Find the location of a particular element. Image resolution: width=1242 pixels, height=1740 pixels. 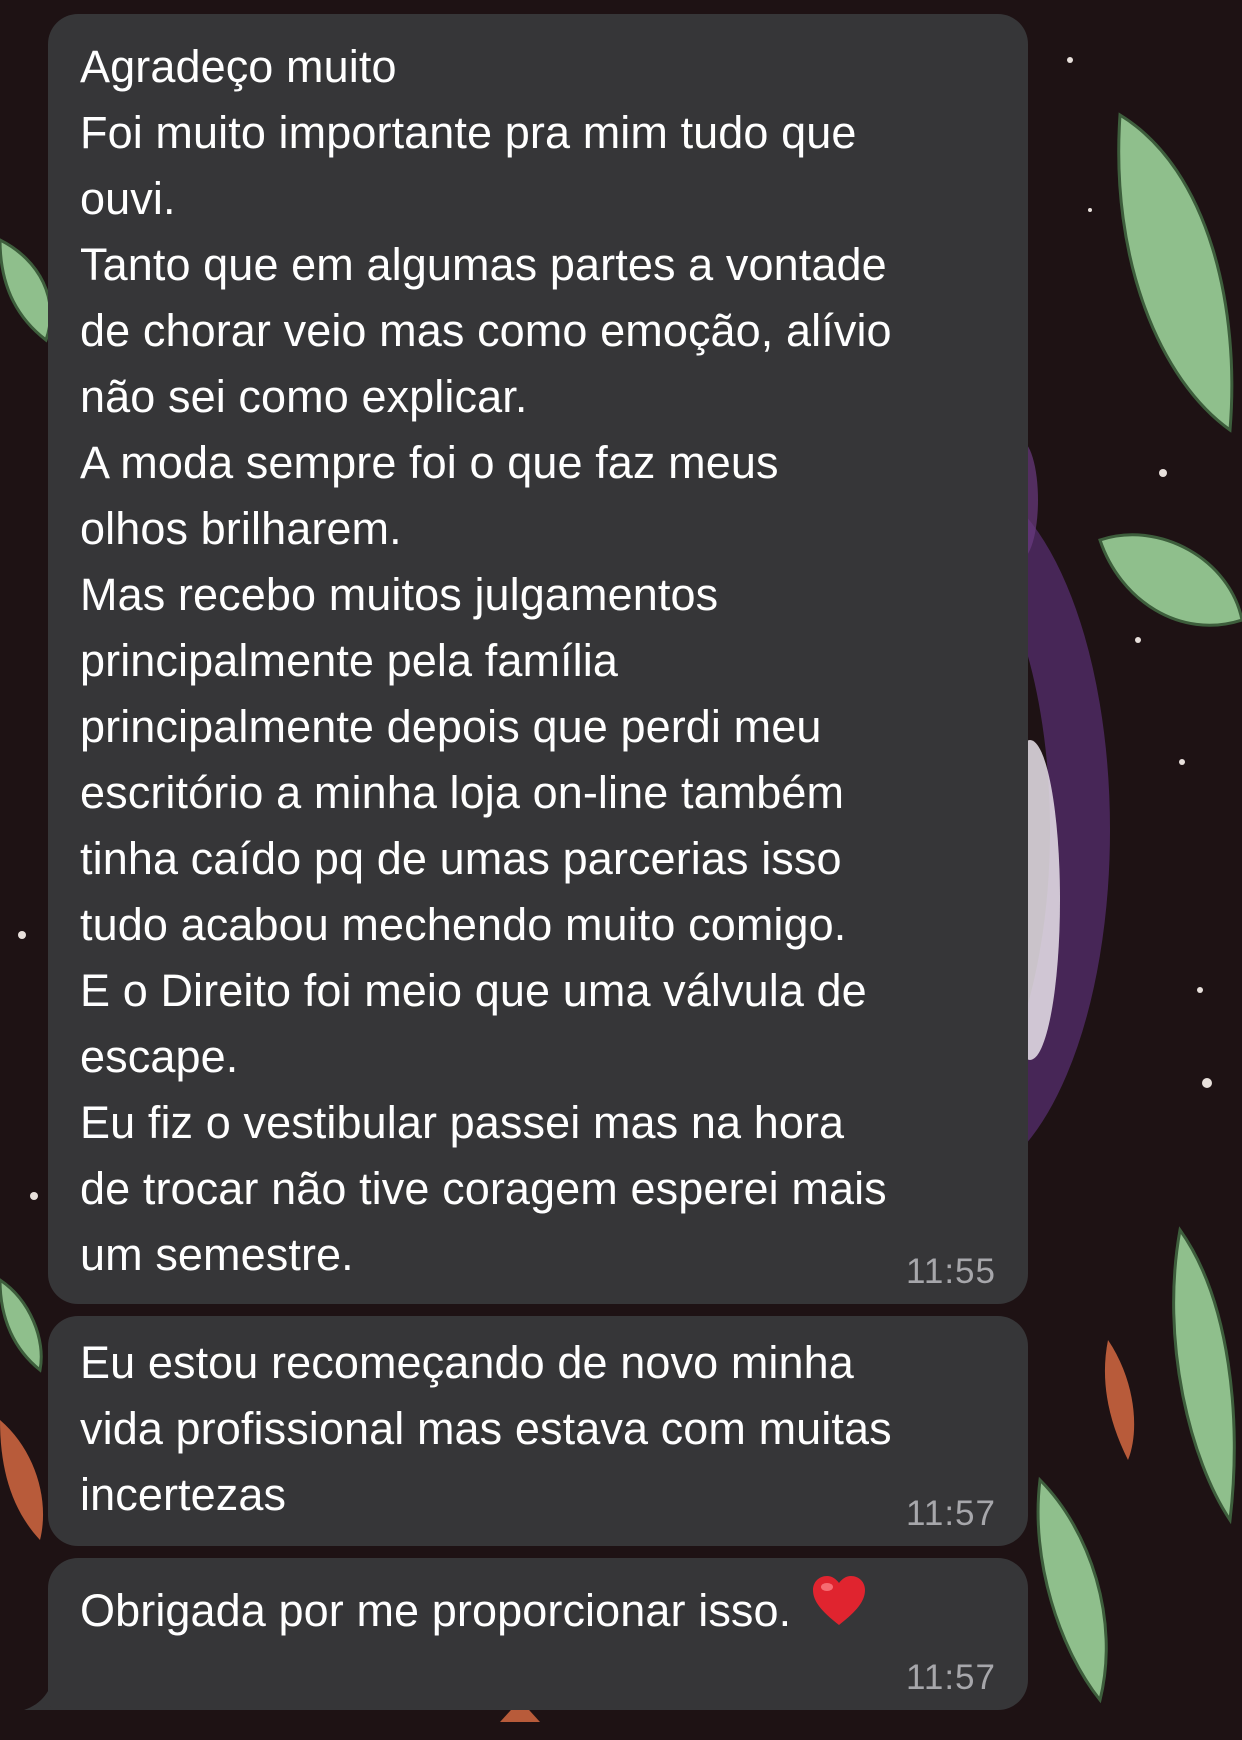

heart-emoji-icon is located at coordinates (839, 1610).